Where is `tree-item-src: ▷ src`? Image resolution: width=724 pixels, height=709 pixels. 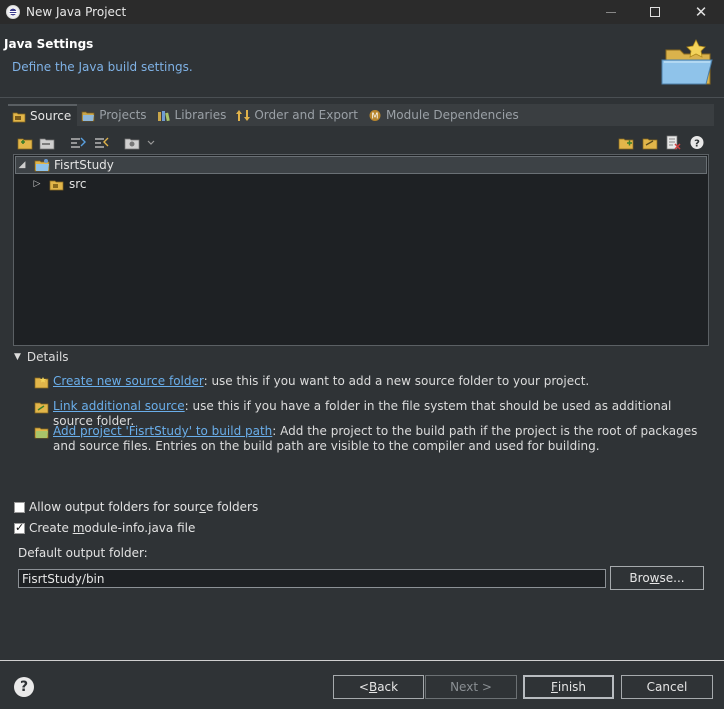 tree-item-src: ▷ src is located at coordinates (59, 184).